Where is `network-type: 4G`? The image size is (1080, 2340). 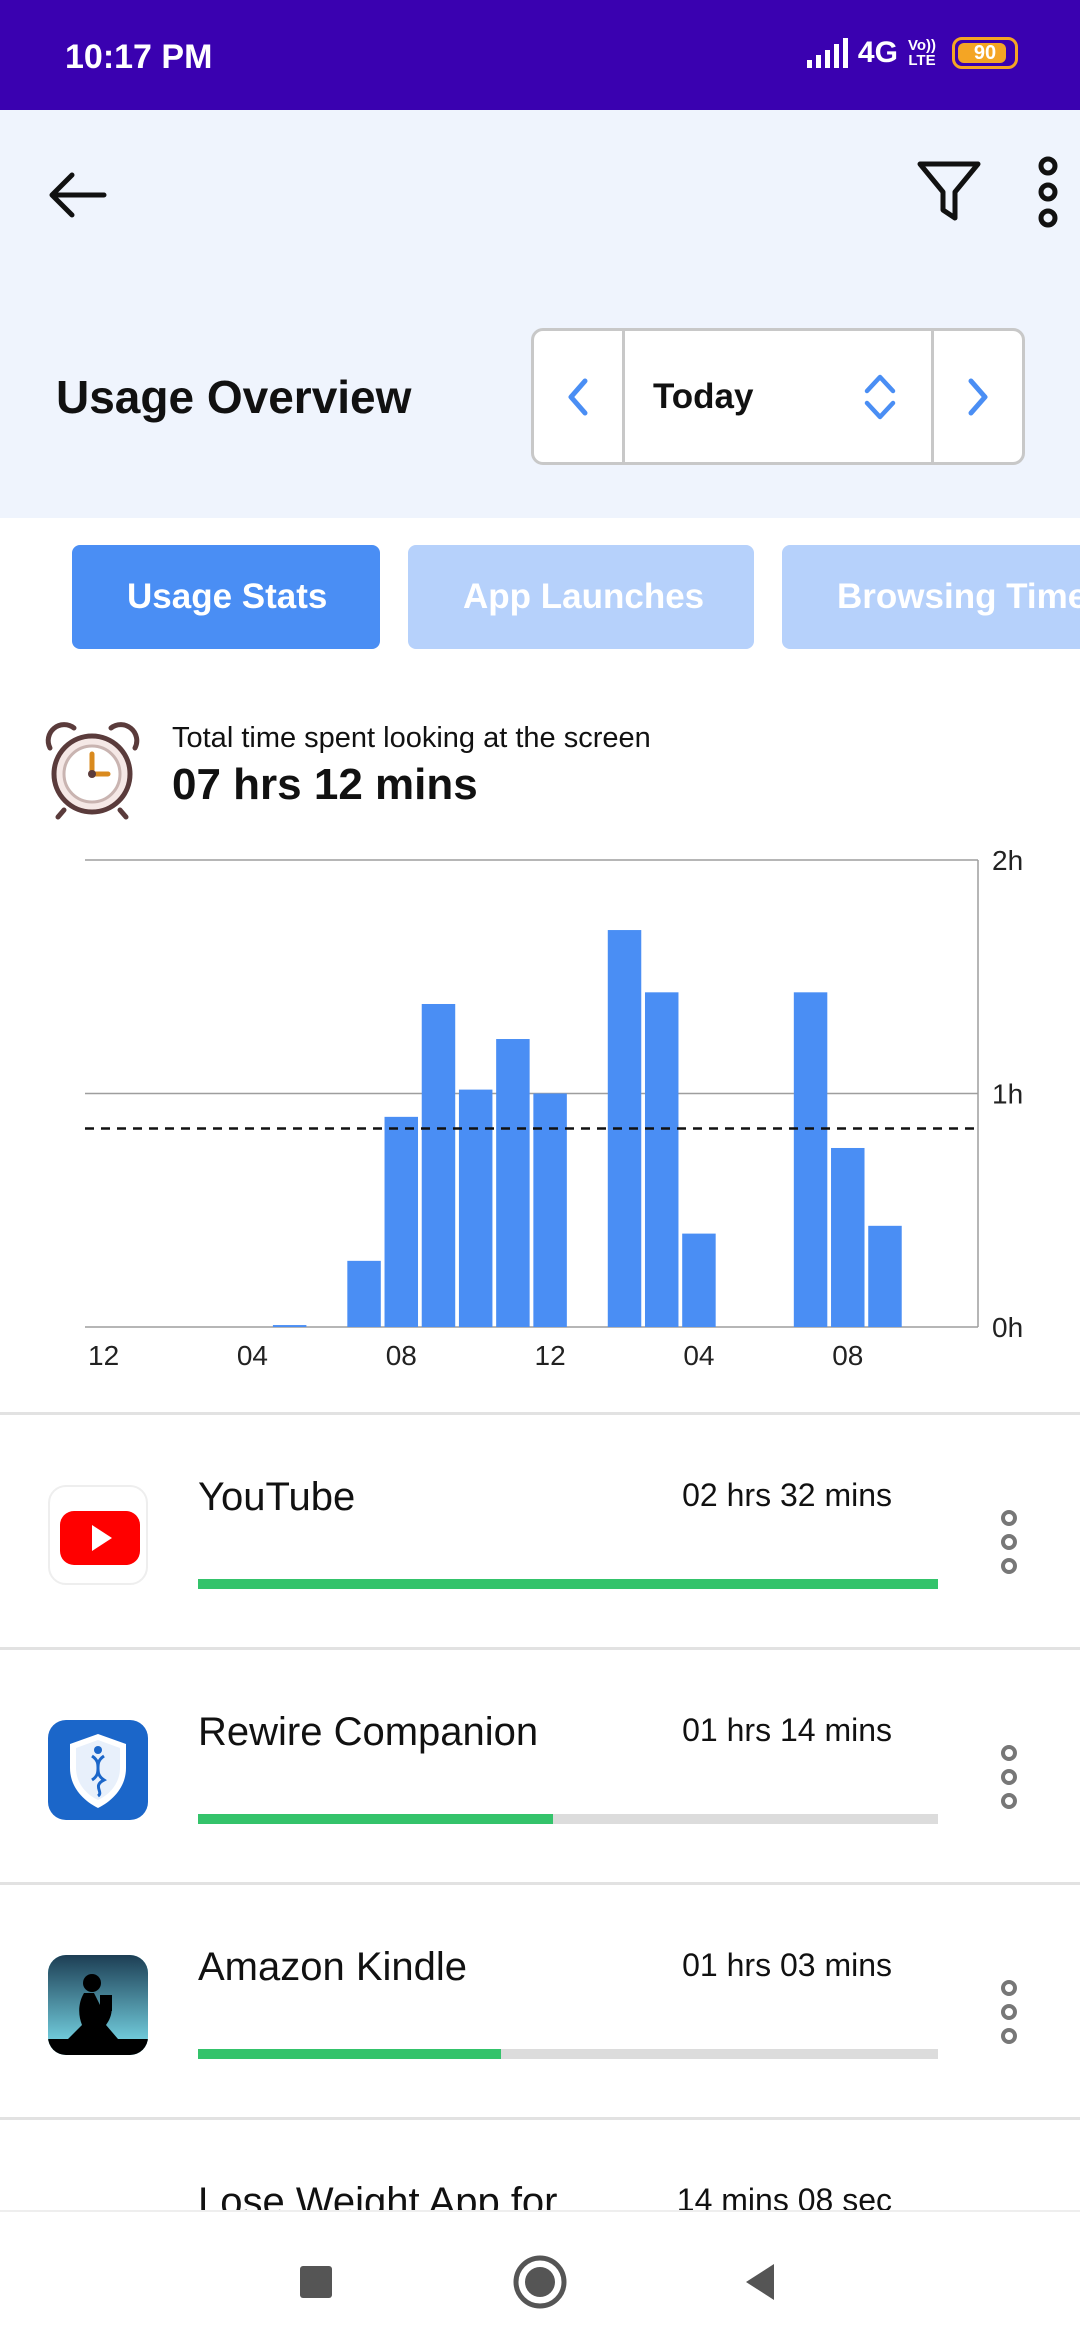
network-type: 4G is located at coordinates (877, 52).